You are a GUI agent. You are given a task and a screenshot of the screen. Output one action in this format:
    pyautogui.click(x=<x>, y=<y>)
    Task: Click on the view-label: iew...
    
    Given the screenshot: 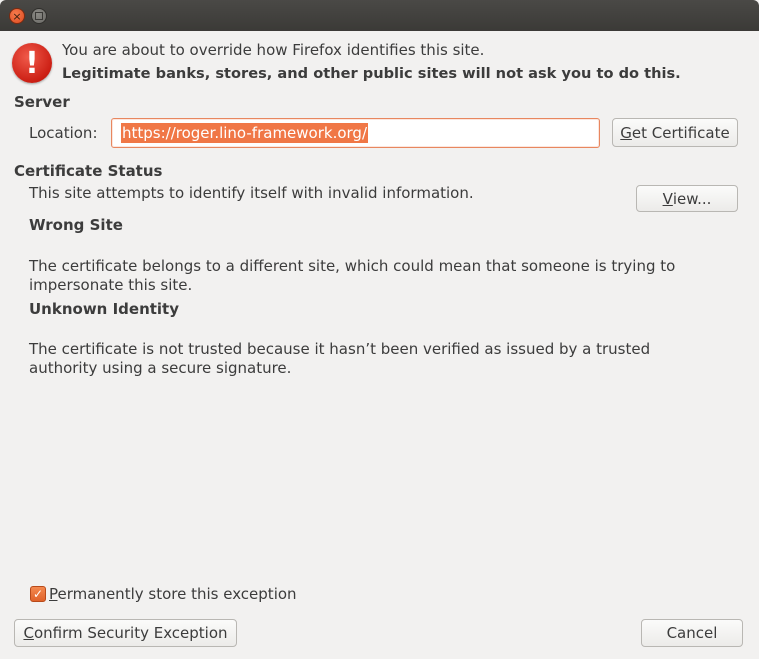 What is the action you would take?
    pyautogui.click(x=692, y=198)
    